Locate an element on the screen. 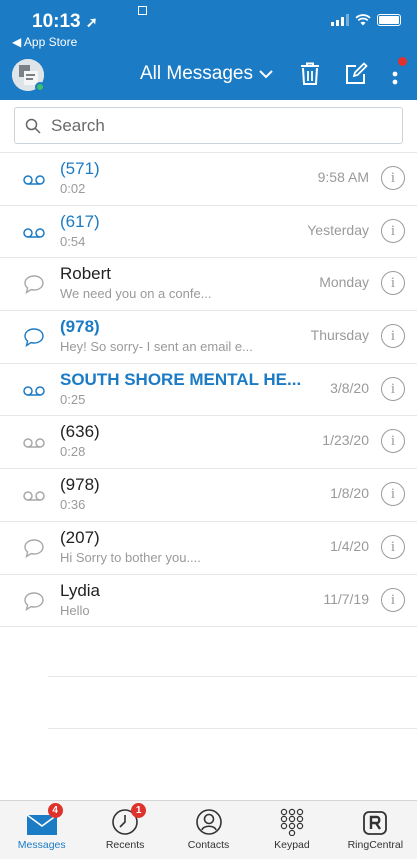 The height and width of the screenshot is (859, 417). contact-name: Lydia is located at coordinates (80, 590).